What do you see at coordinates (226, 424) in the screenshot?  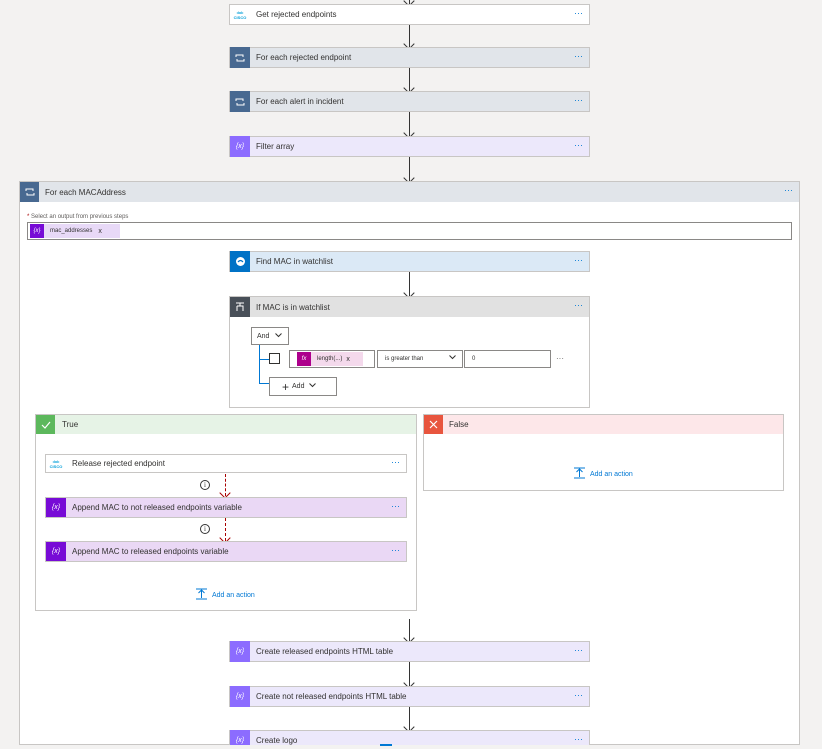 I see `true-branch-header: True` at bounding box center [226, 424].